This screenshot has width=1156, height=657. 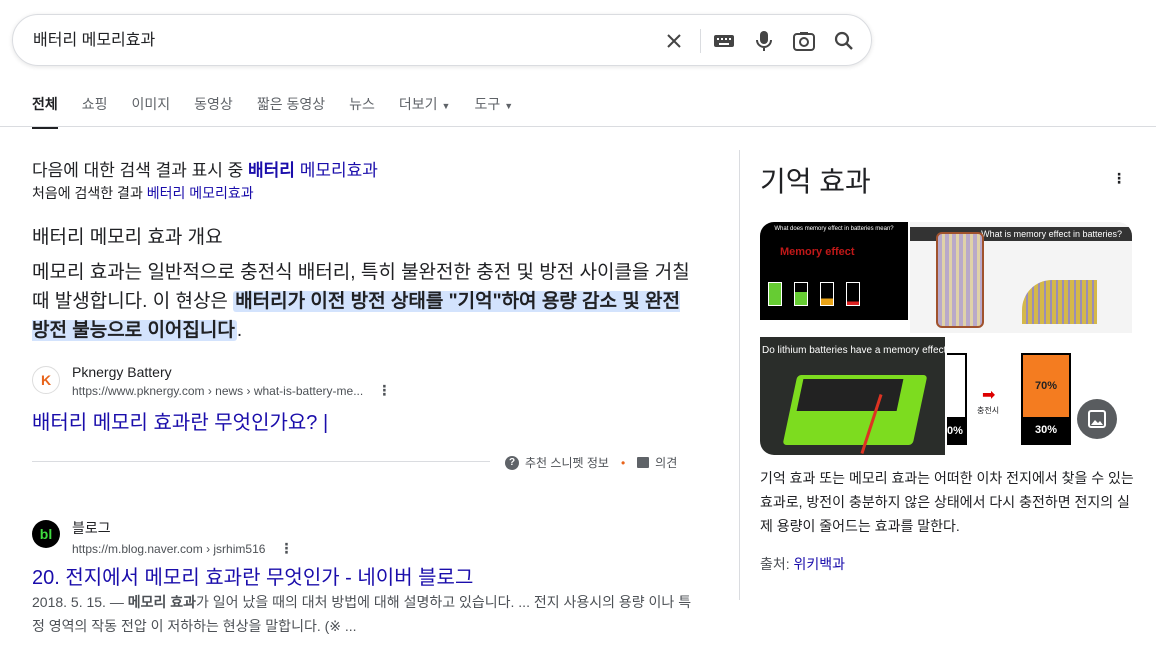 I want to click on search-tabs: 전체 쇼핑 이미지 동영상 짧은 동영상 뉴스 더보기 ▼ 도구 ▼, so click(x=284, y=111).